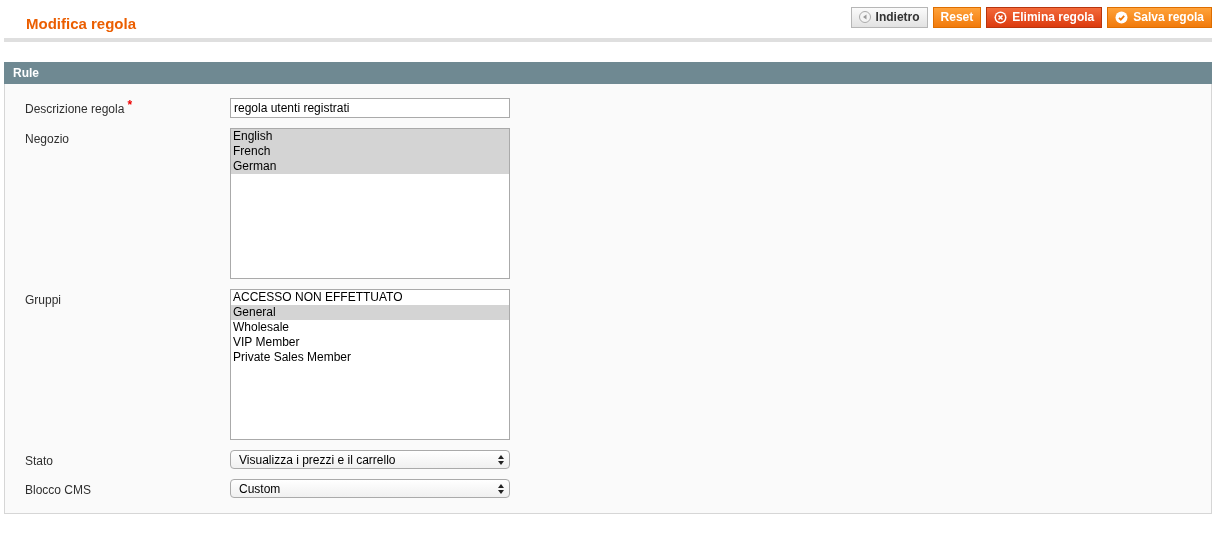 This screenshot has width=1220, height=543. I want to click on multiselect-list: ACCESSO NON EFFETTUATO General Wholesale VIP Member Private Sales Member, so click(370, 364).